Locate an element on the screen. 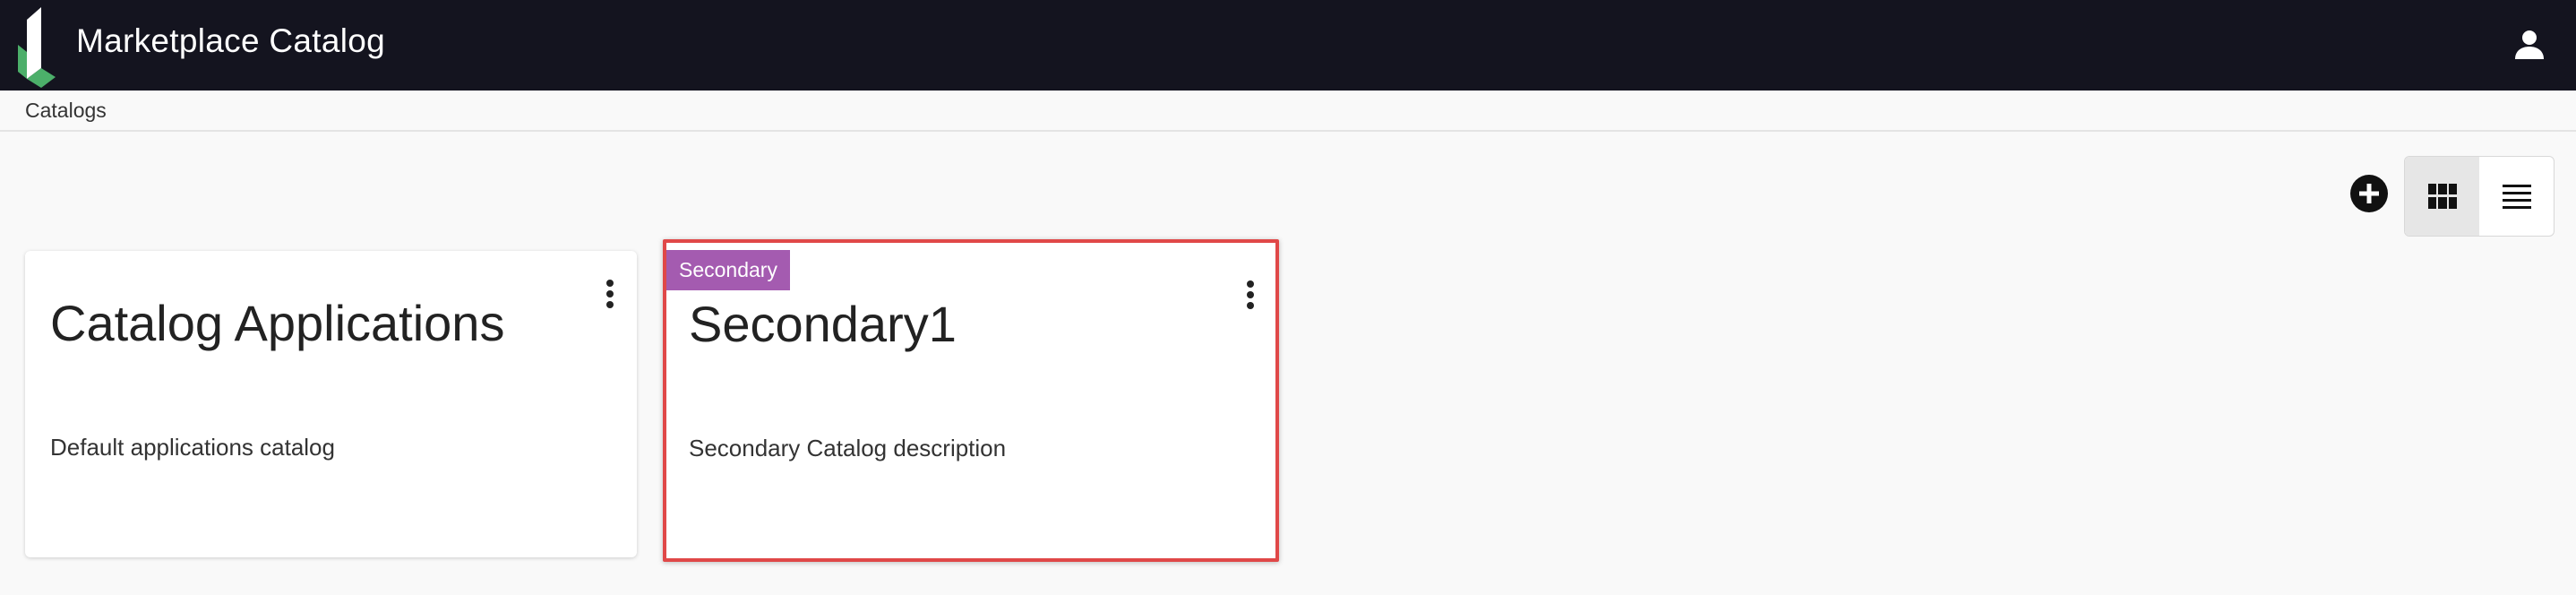  list-icon is located at coordinates (2516, 197).